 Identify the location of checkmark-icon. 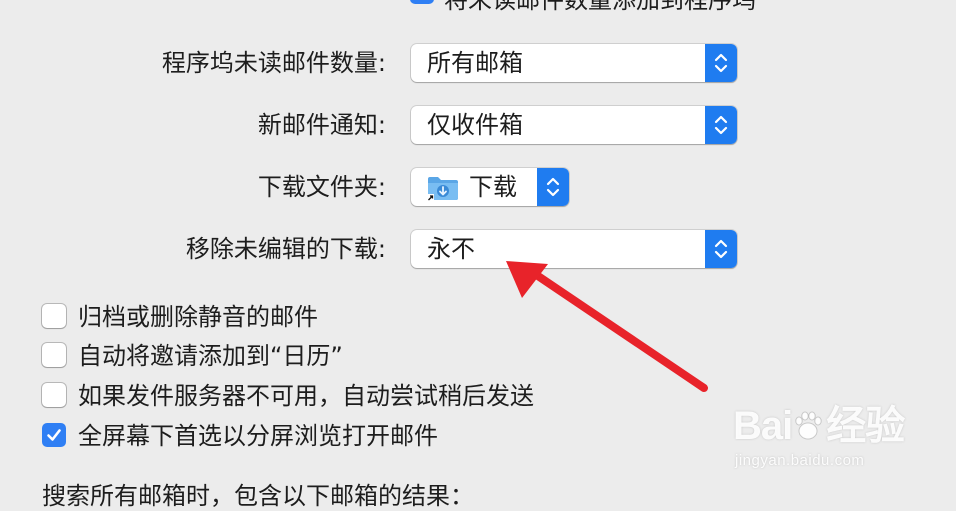
(54, 435).